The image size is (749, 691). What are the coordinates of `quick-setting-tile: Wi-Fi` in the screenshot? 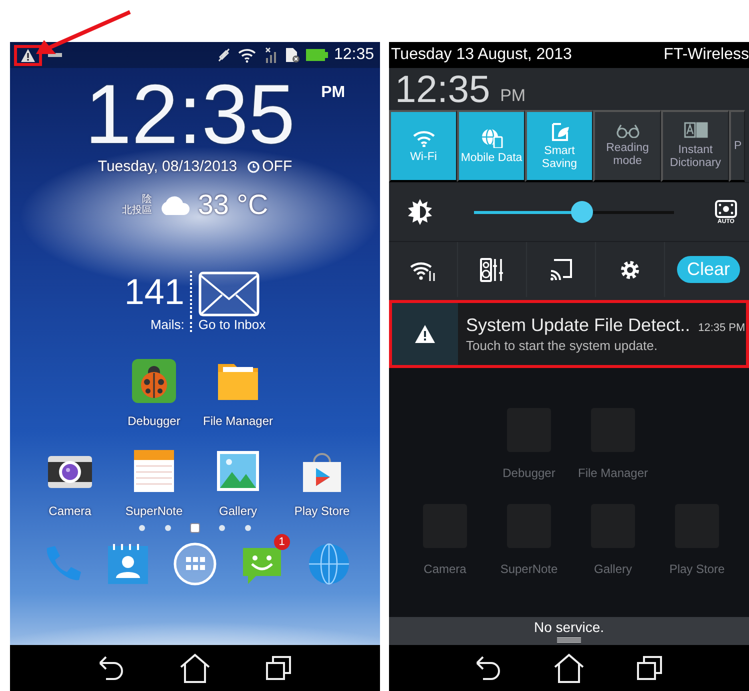 It's located at (423, 146).